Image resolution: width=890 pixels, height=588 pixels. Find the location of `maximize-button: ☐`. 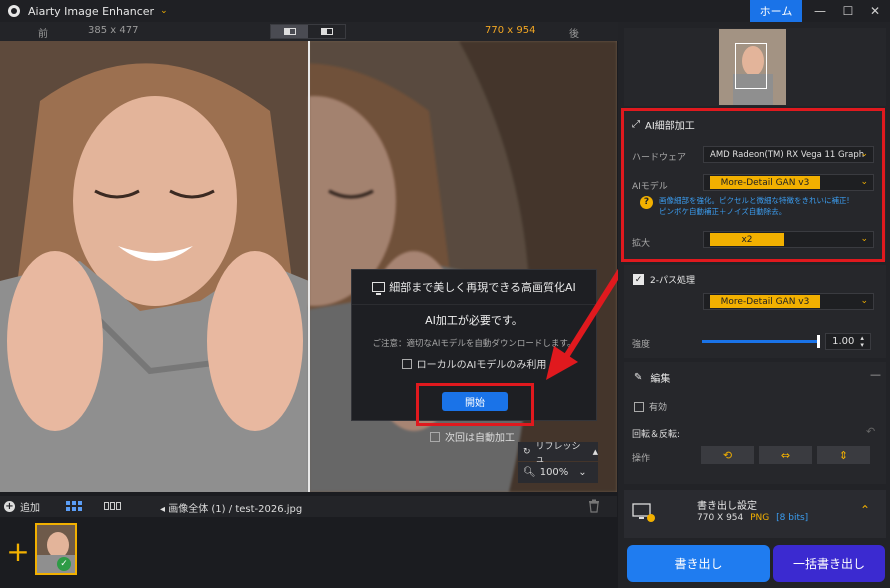

maximize-button: ☐ is located at coordinates (848, 11).